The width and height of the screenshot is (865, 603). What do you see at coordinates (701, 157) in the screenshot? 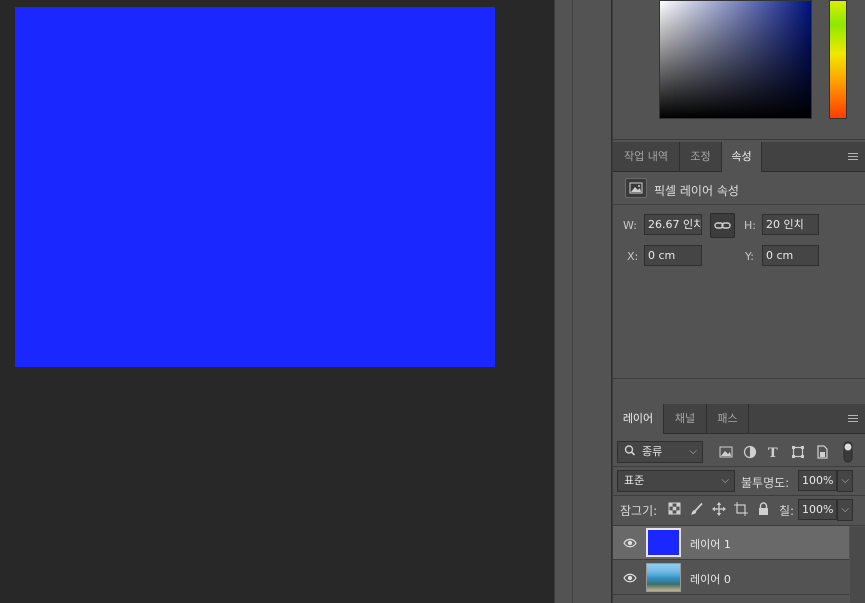
I see `tab-adjustments: 조정` at bounding box center [701, 157].